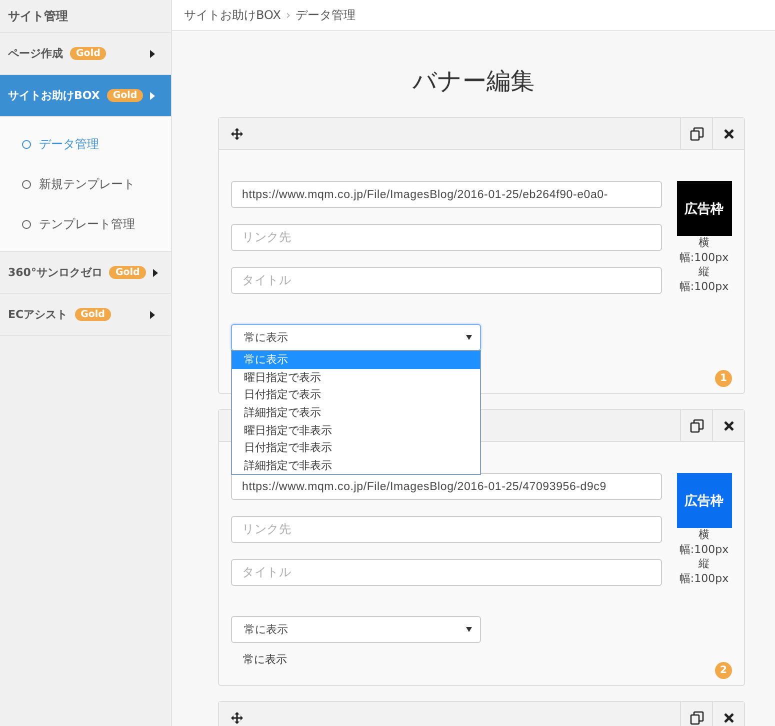 This screenshot has height=726, width=775. I want to click on submenu-item: テンプレート管理, so click(96, 224).